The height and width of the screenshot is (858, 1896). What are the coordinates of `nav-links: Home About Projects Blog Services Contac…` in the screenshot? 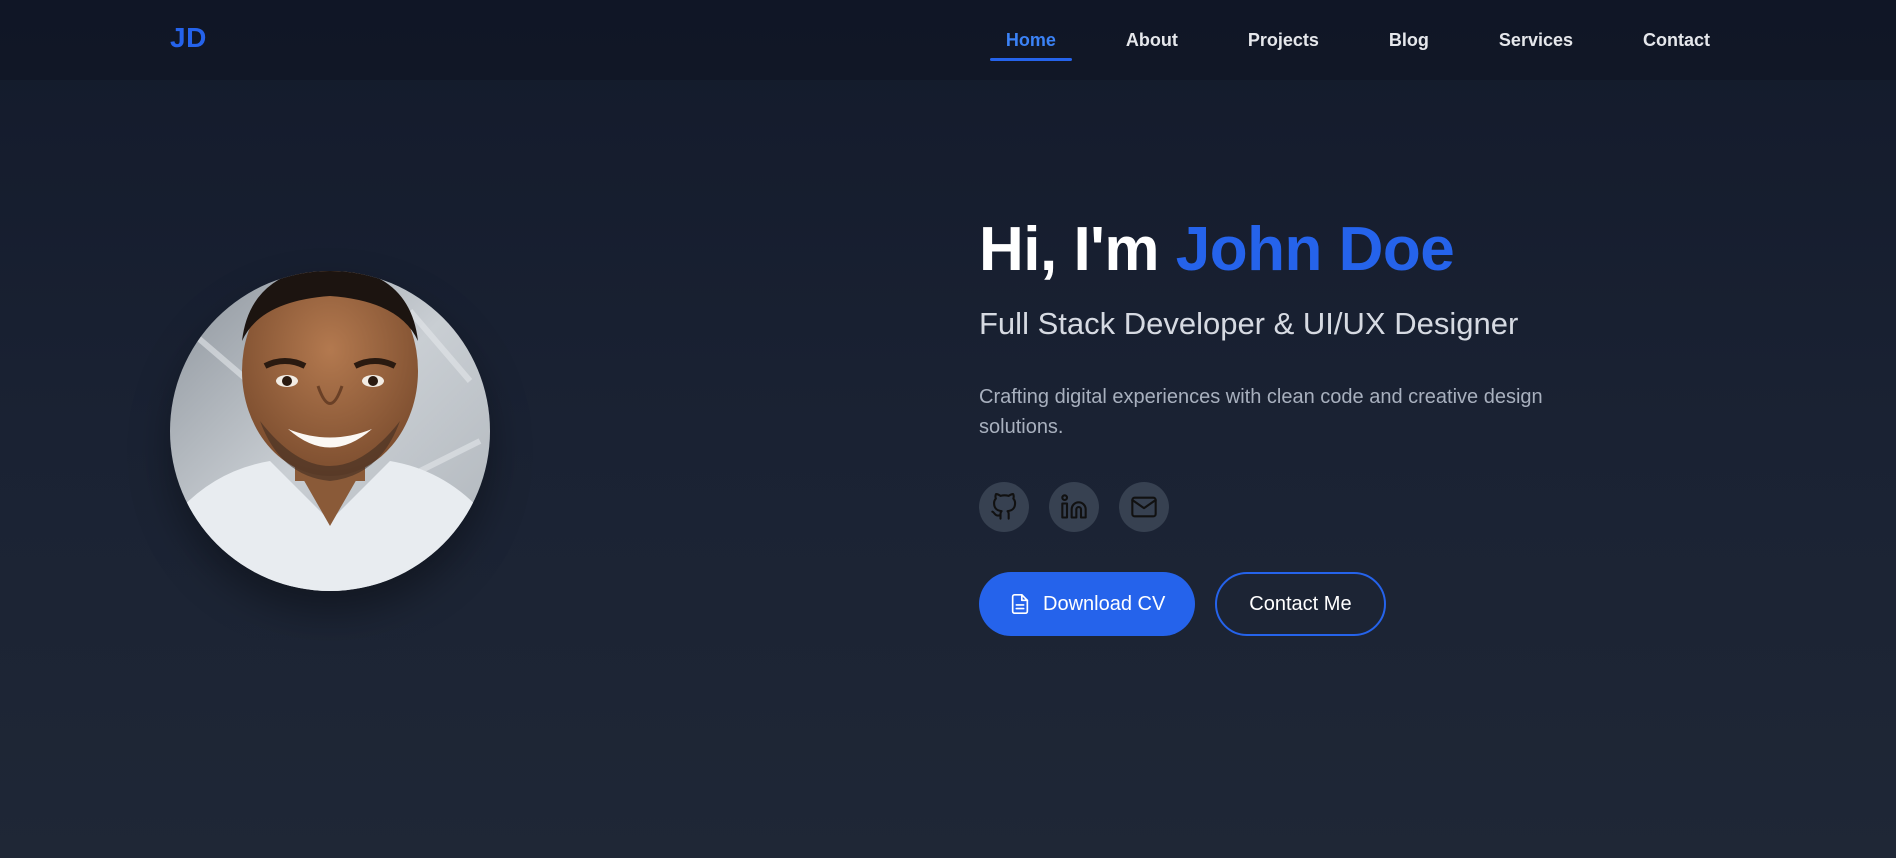 It's located at (1339, 40).